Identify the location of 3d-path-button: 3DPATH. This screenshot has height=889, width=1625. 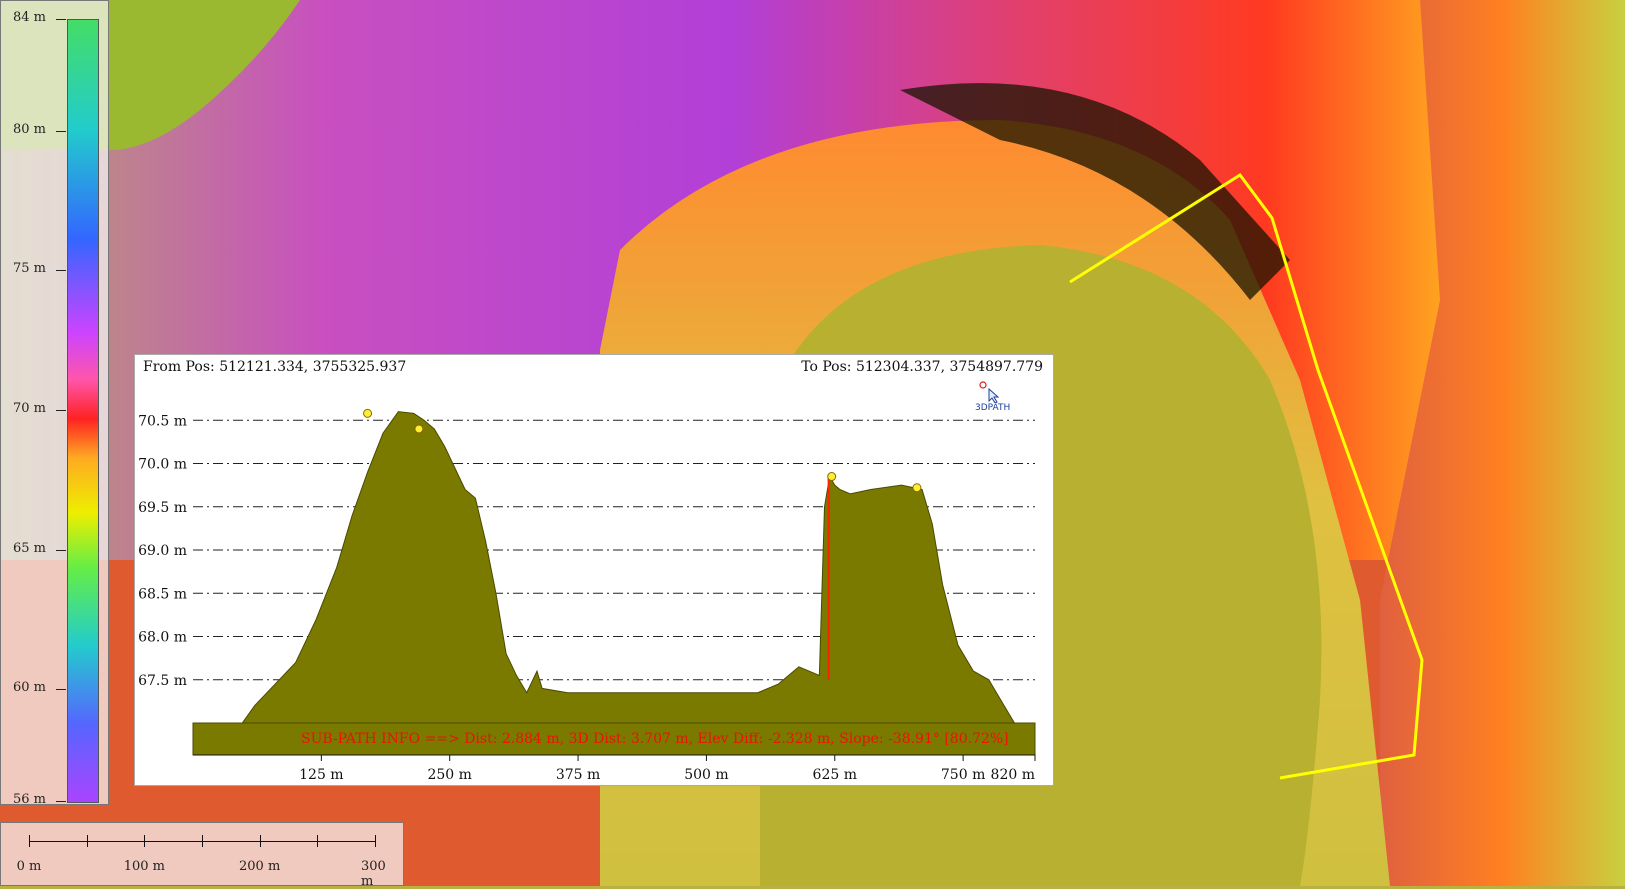
(997, 397).